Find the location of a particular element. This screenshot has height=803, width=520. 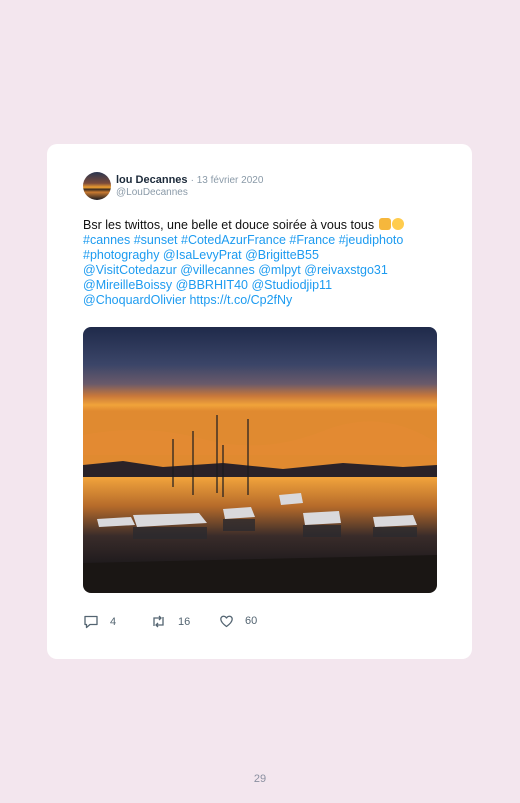

retweet-icon is located at coordinates (158, 621).